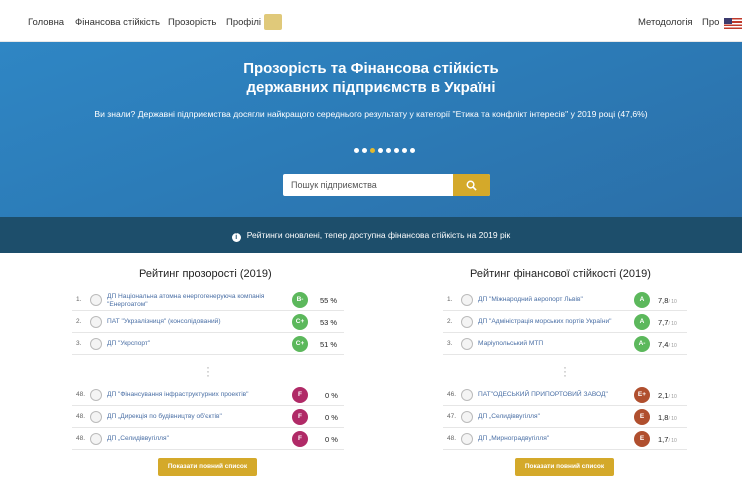  I want to click on us-flag-icon, so click(733, 23).